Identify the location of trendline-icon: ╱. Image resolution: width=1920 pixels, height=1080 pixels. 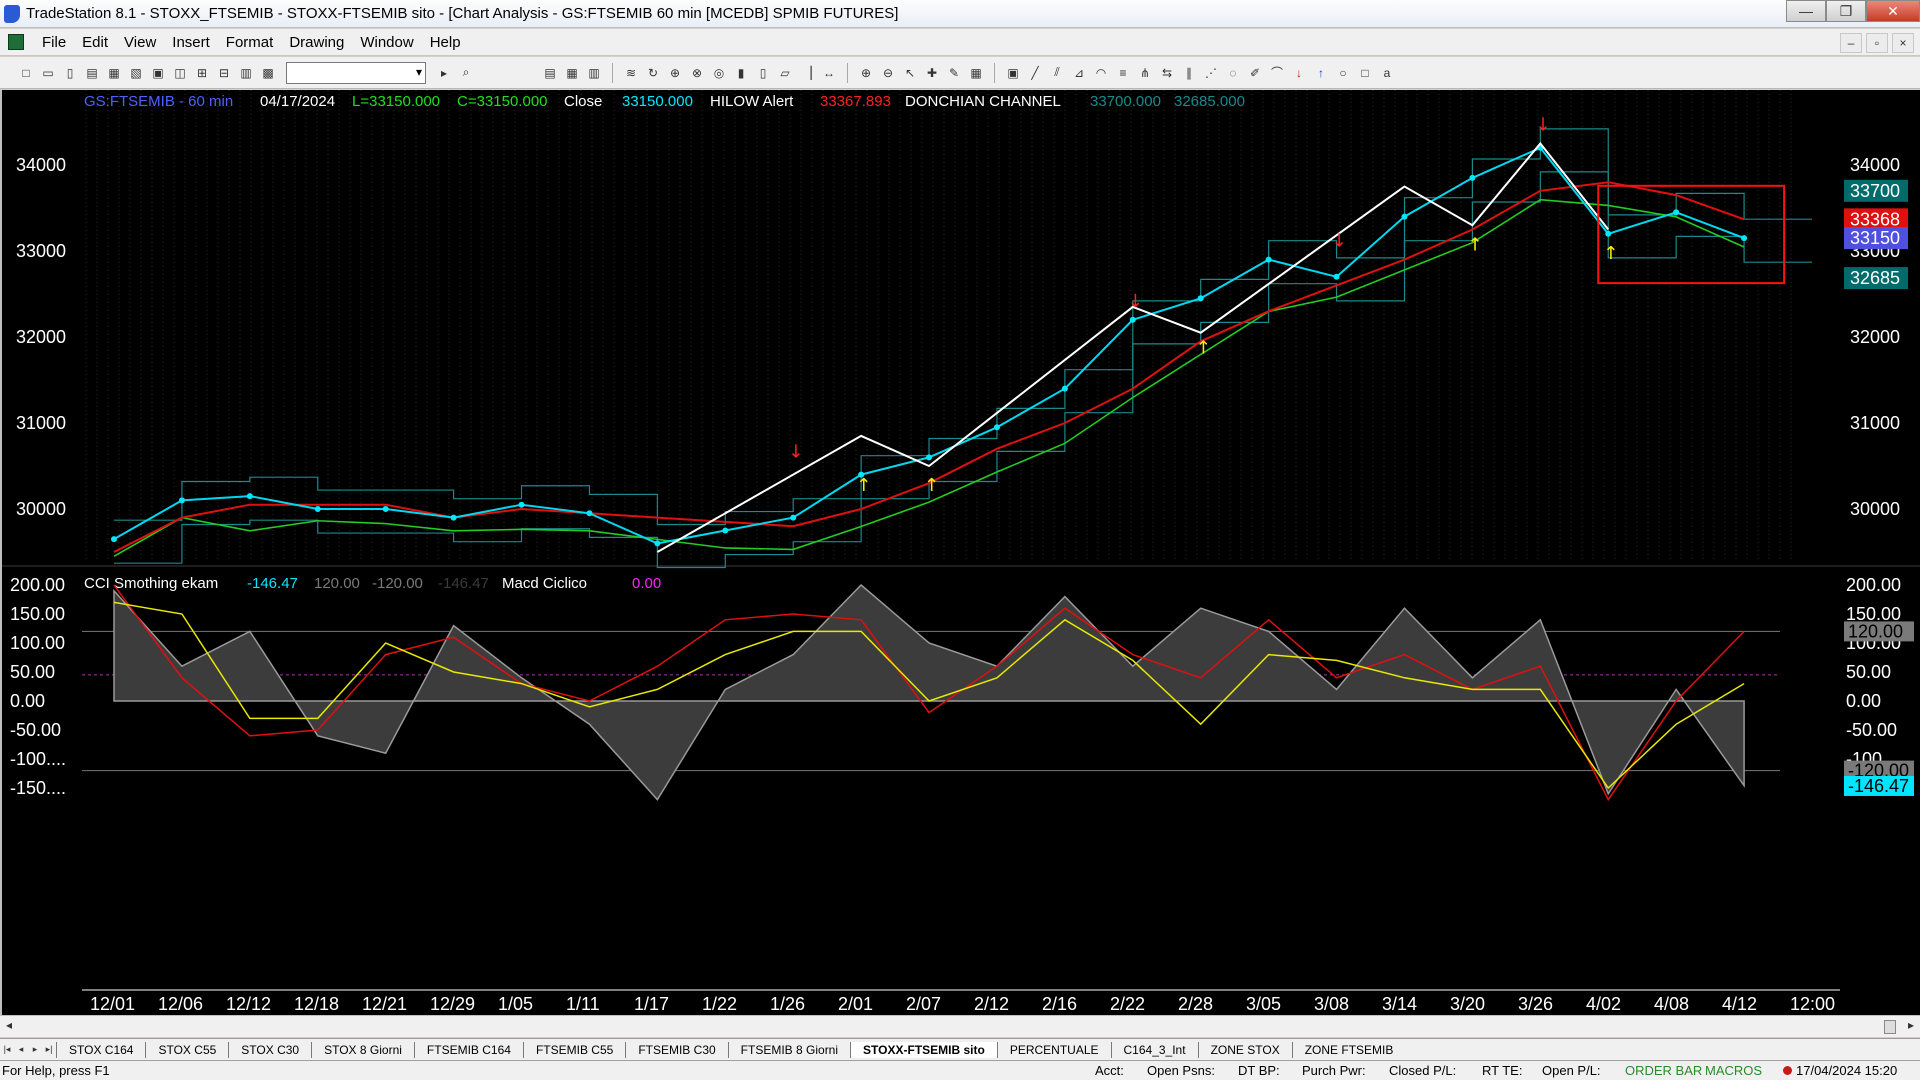
(1035, 73).